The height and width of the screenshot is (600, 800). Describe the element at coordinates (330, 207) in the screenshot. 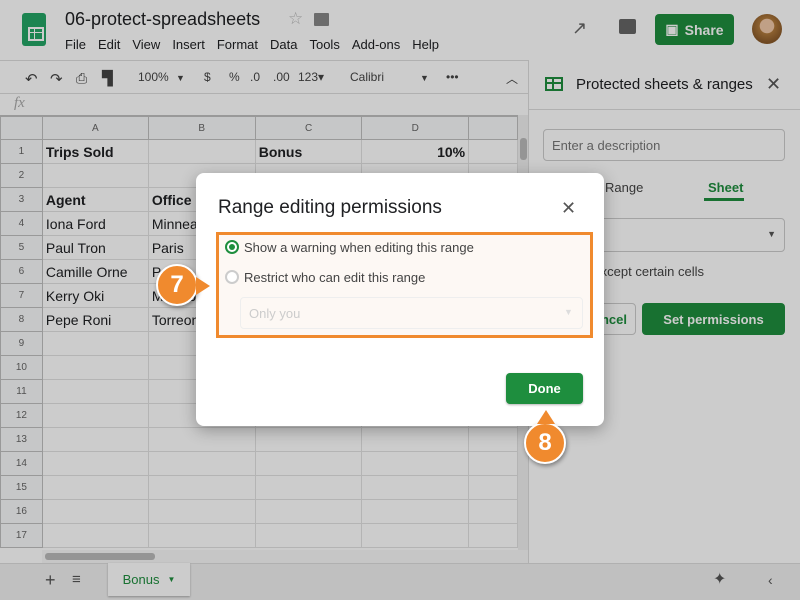

I see `dialog-title: Range editing permissions` at that location.